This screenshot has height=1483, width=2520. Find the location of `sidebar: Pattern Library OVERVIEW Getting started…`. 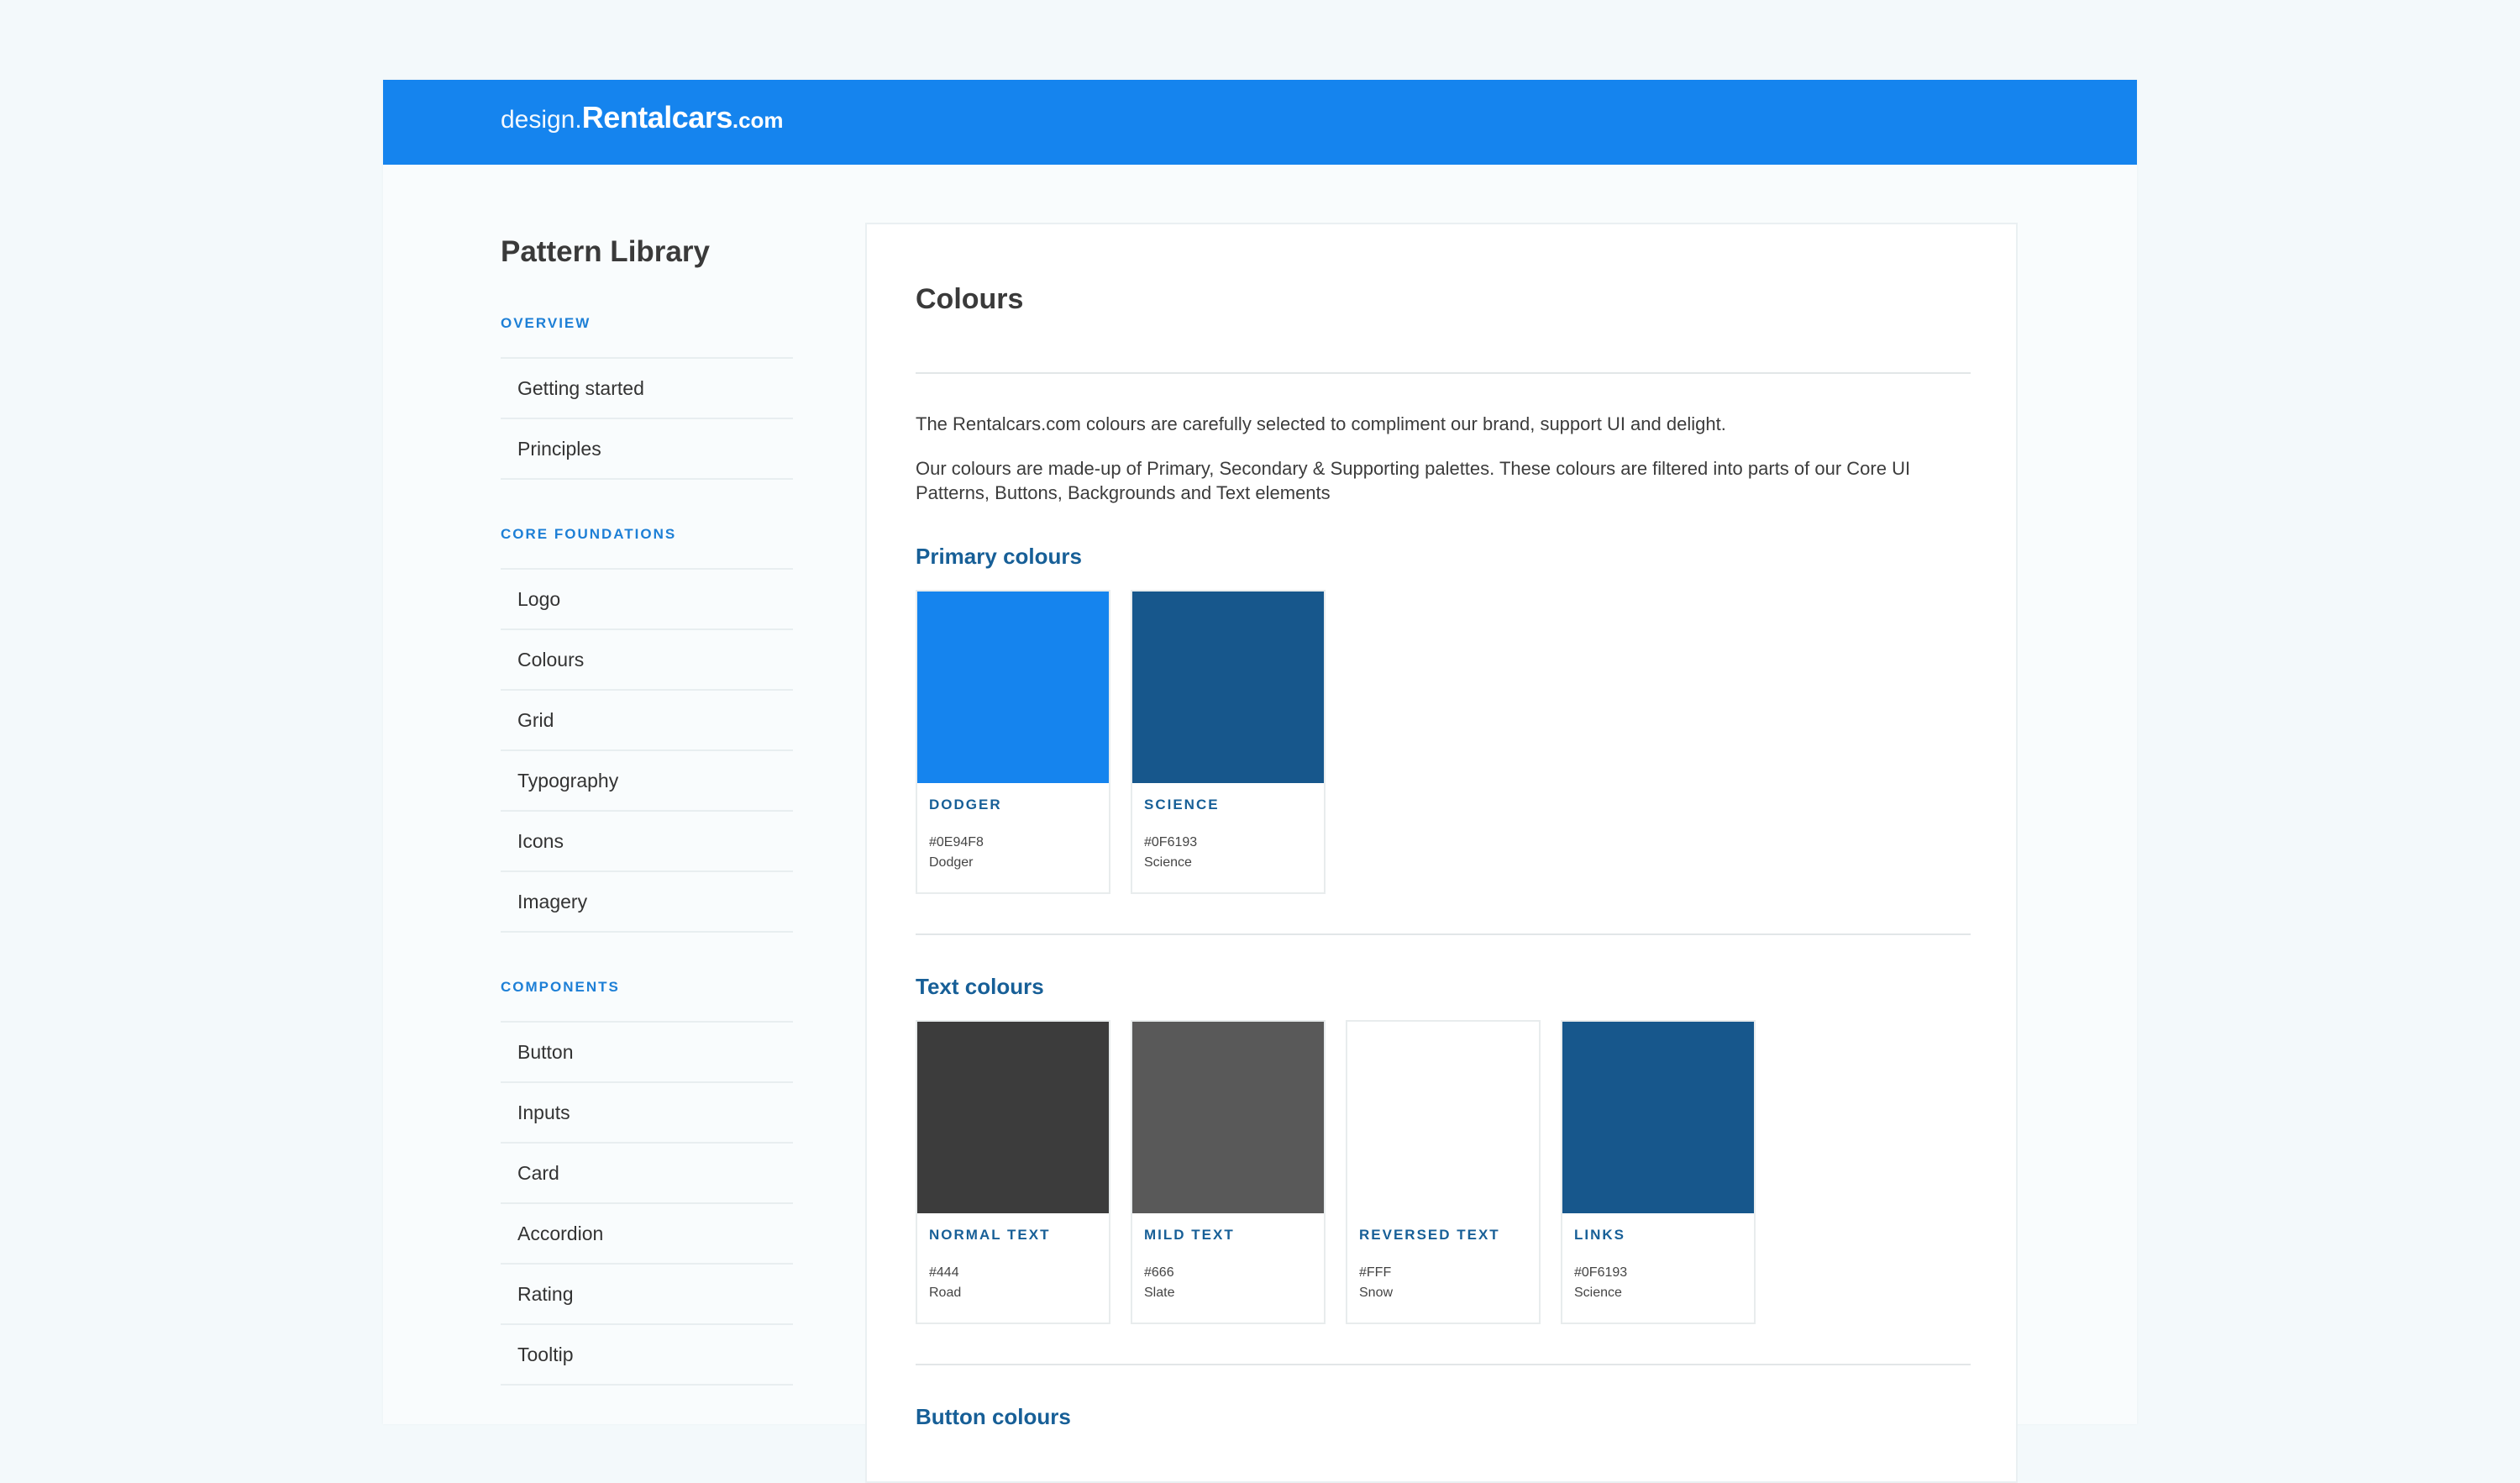

sidebar: Pattern Library OVERVIEW Getting started… is located at coordinates (647, 807).